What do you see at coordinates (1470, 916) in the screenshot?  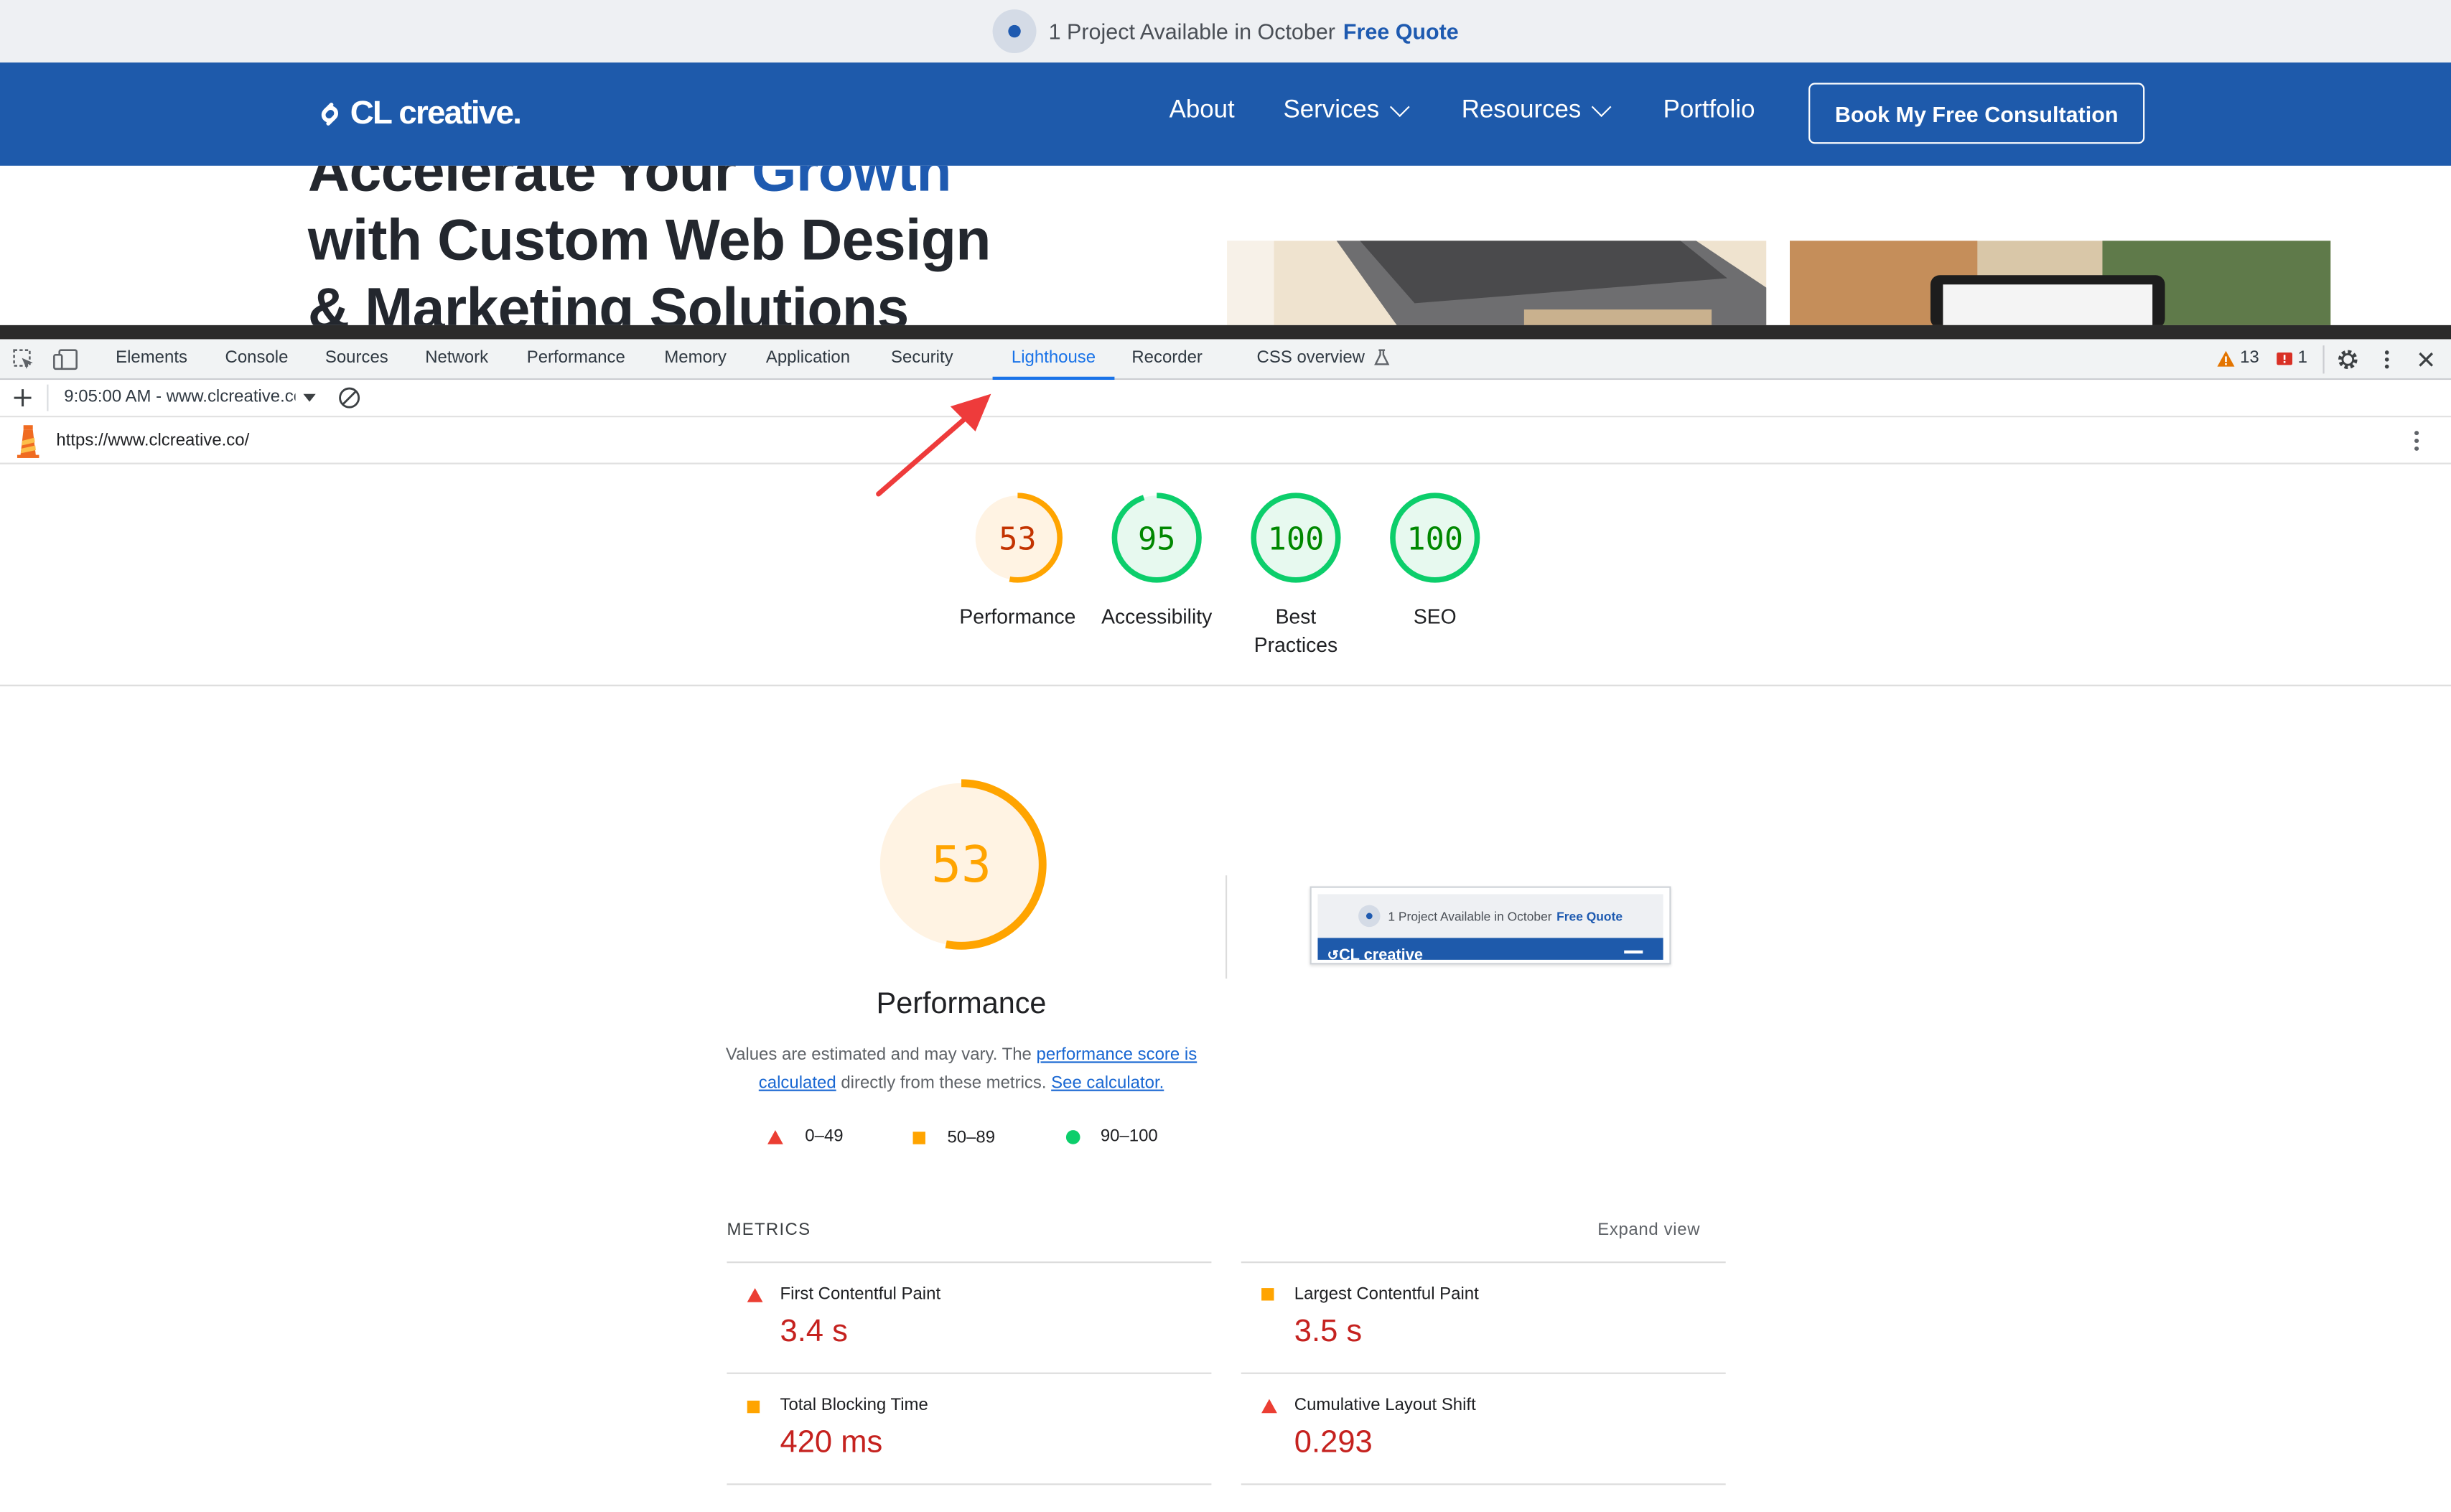 I see `preview-announcement: 1 Project Available in October` at bounding box center [1470, 916].